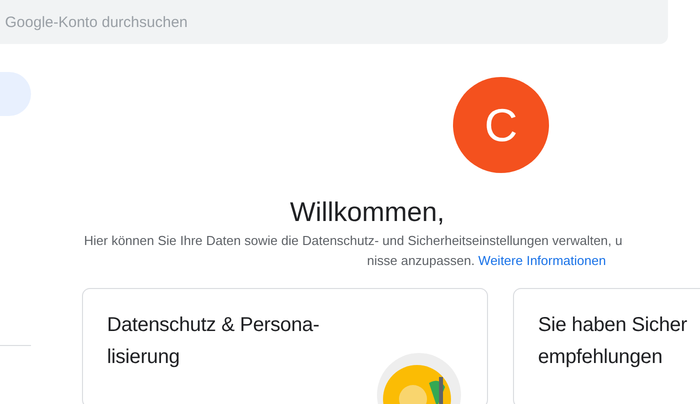 The width and height of the screenshot is (700, 404). What do you see at coordinates (601, 357) in the screenshot?
I see `card-title: empfehlungen` at bounding box center [601, 357].